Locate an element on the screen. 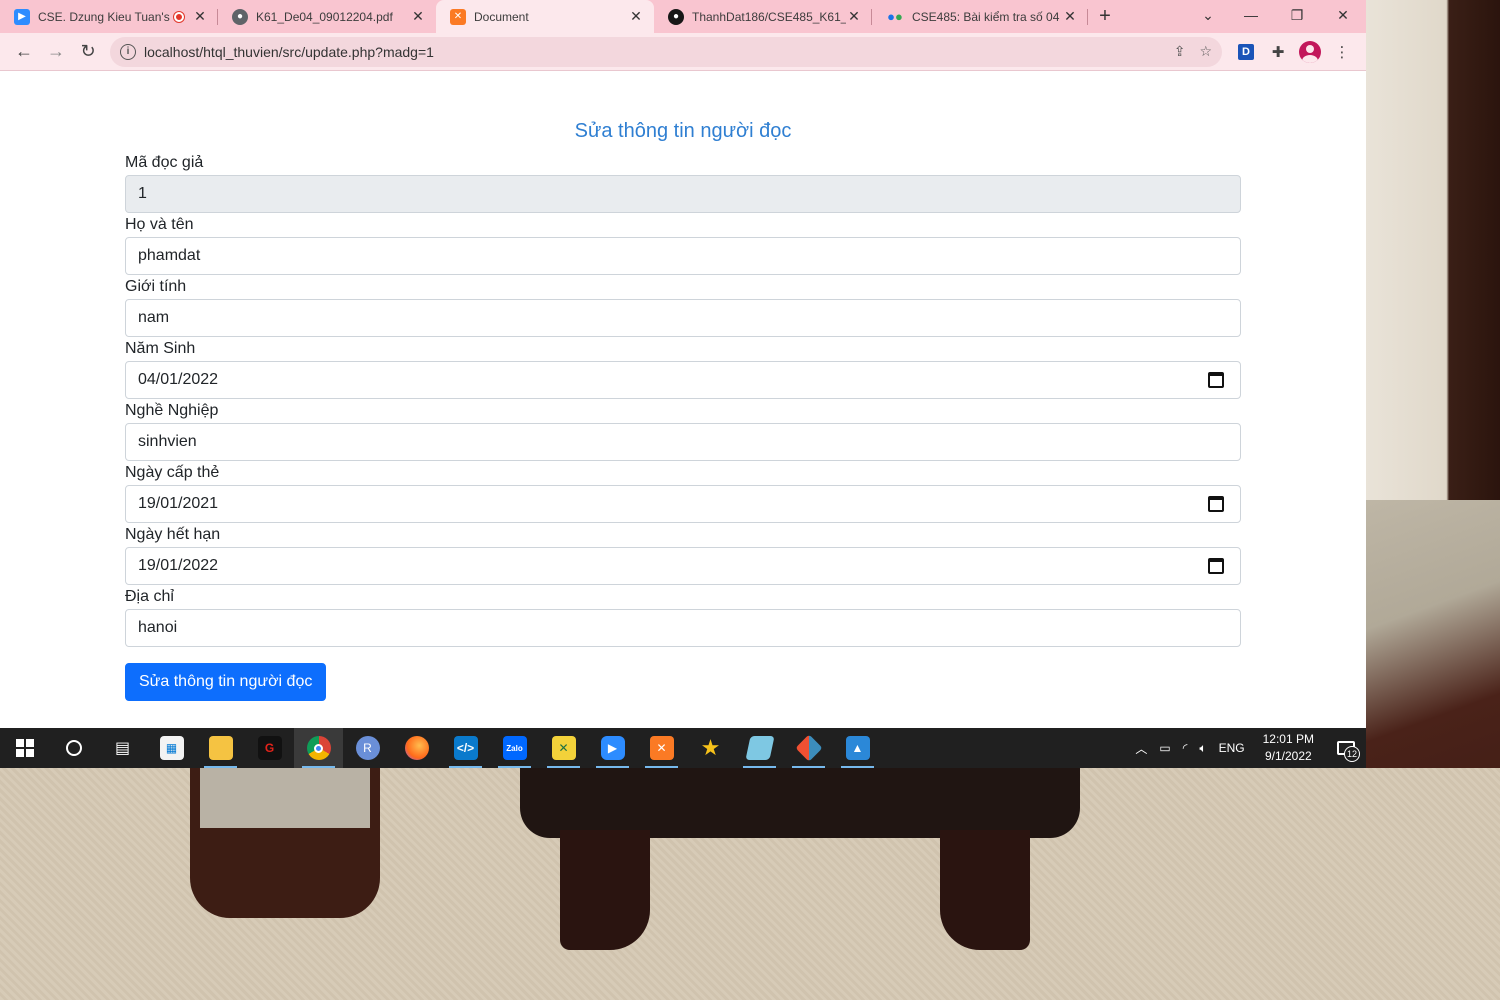 The height and width of the screenshot is (1000, 1500). tab-document: ✕ Document ✕ is located at coordinates (545, 16).